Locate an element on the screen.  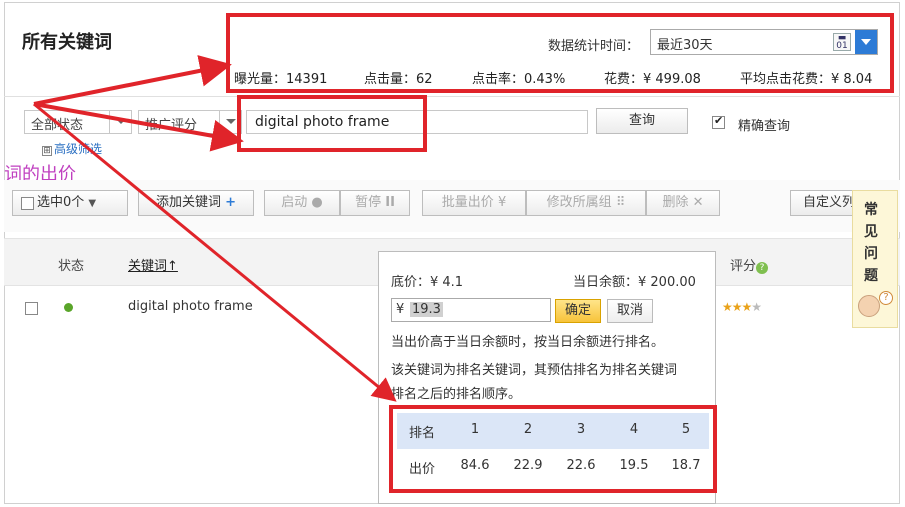
arrow-to-stats is located at coordinates (132, 80).